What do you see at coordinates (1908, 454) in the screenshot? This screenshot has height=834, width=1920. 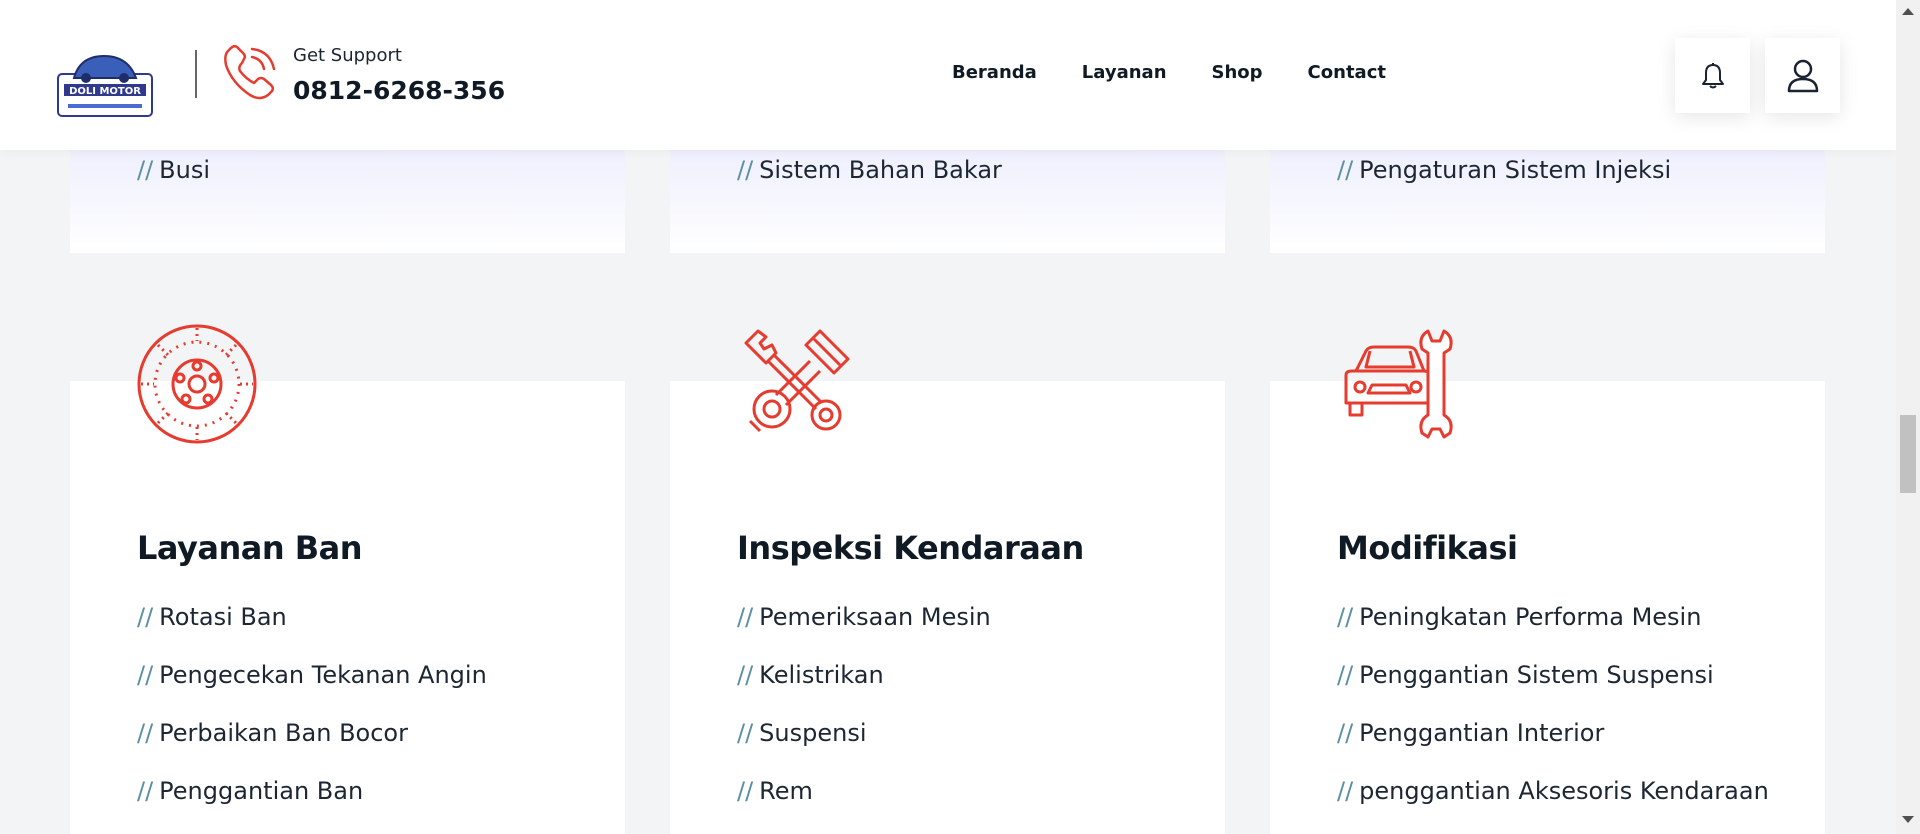 I see `scrollbar-thumb` at bounding box center [1908, 454].